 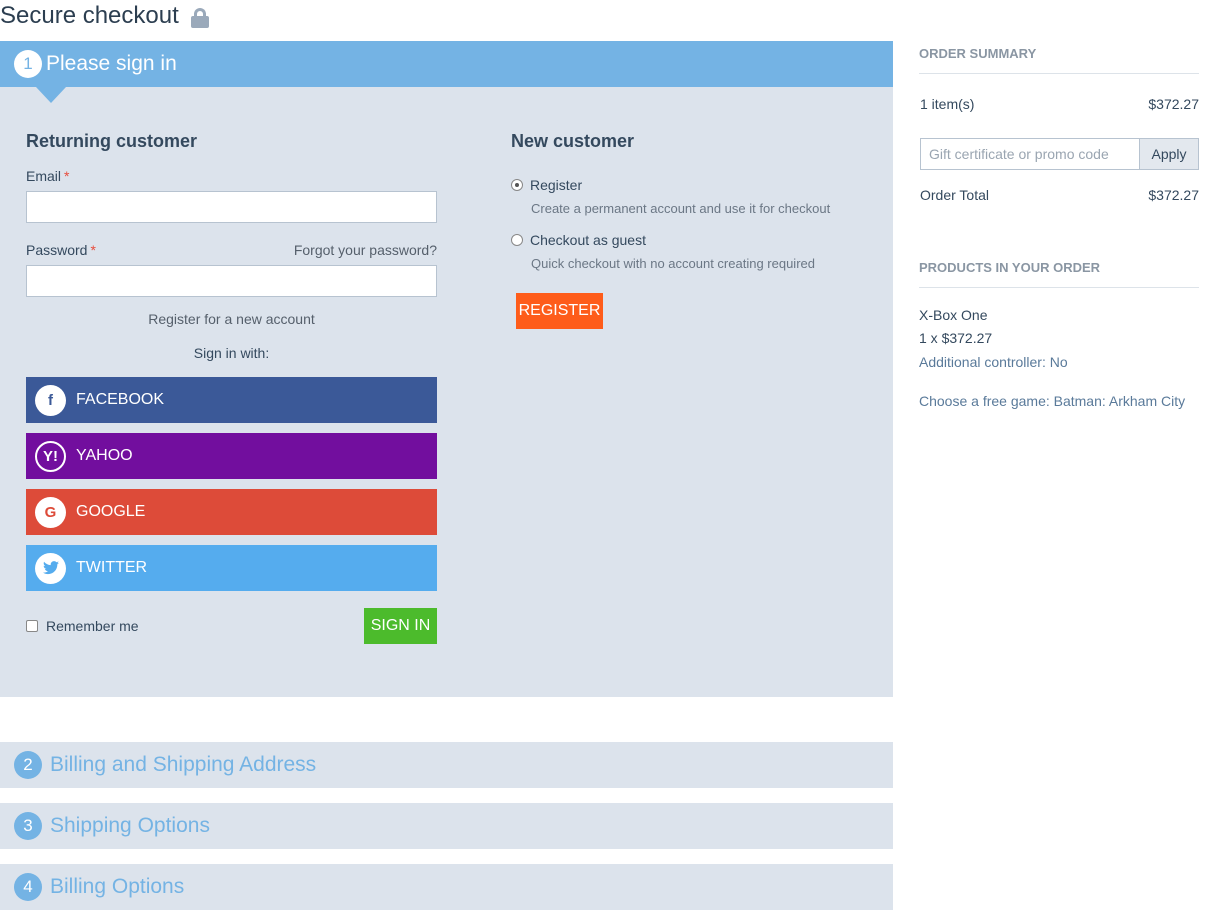 I want to click on returning-customer-heading: Returning customer, so click(x=112, y=141).